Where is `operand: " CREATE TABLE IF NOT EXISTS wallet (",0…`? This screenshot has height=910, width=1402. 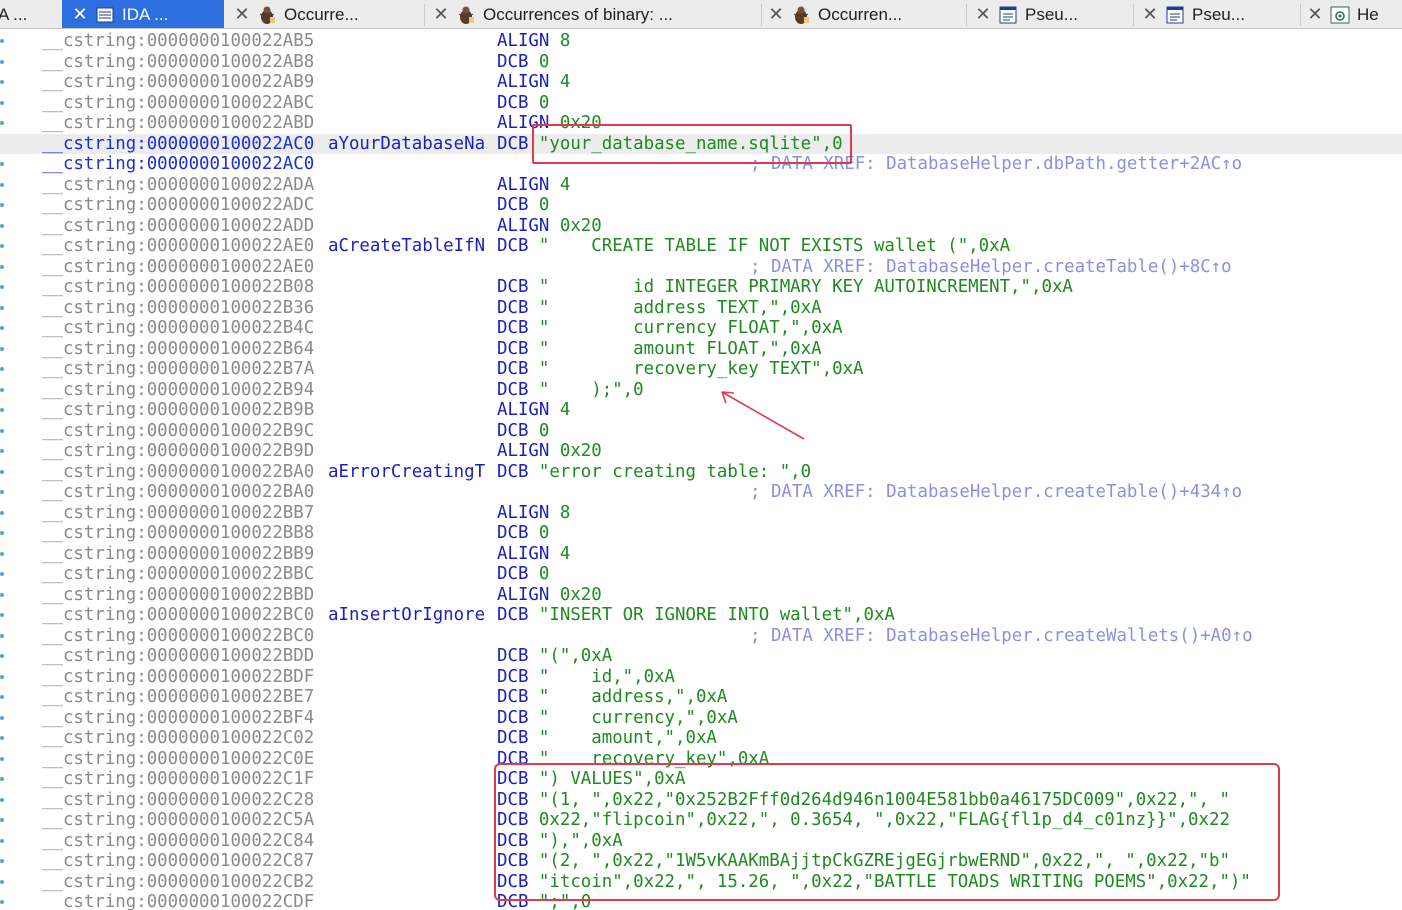
operand: " CREATE TABLE IF NOT EXISTS wallet (",0… is located at coordinates (774, 246).